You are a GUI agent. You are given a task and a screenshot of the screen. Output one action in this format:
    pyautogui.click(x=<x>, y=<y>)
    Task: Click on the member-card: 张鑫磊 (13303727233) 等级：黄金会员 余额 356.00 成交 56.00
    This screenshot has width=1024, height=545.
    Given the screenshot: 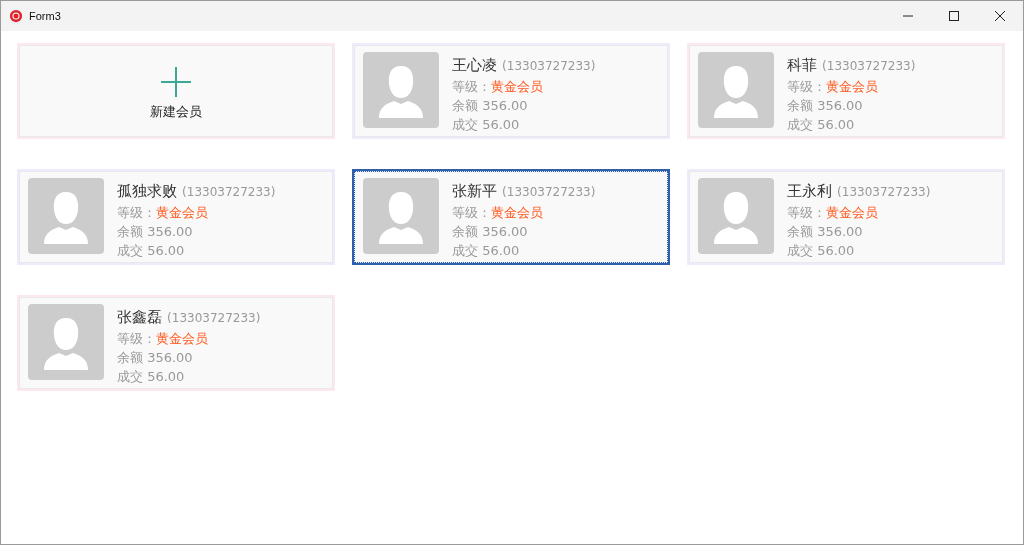 What is the action you would take?
    pyautogui.click(x=176, y=343)
    